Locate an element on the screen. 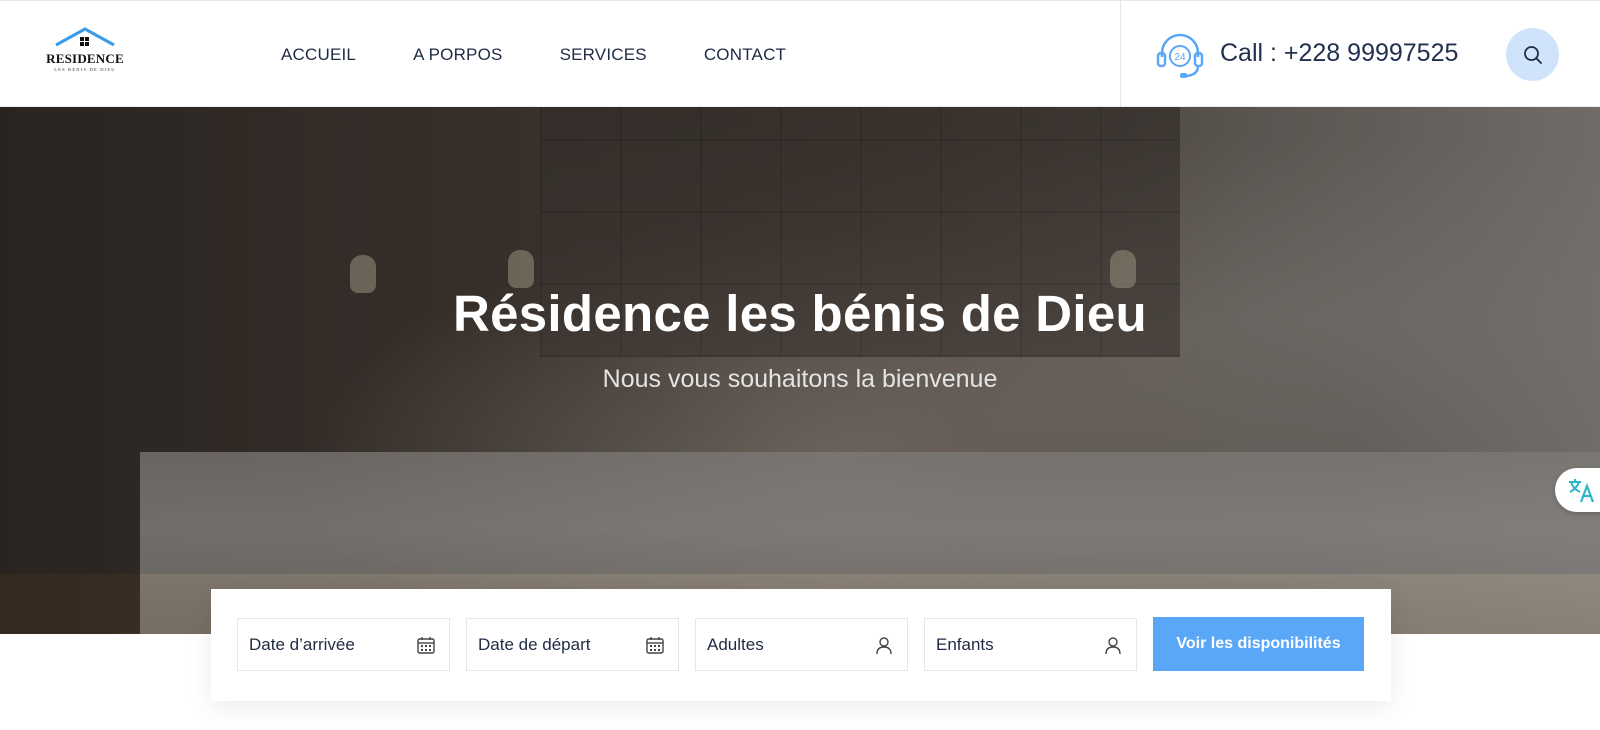 This screenshot has width=1600, height=730. site-logo: RESIDENCE LES BENIS DE DIEU is located at coordinates (85, 52).